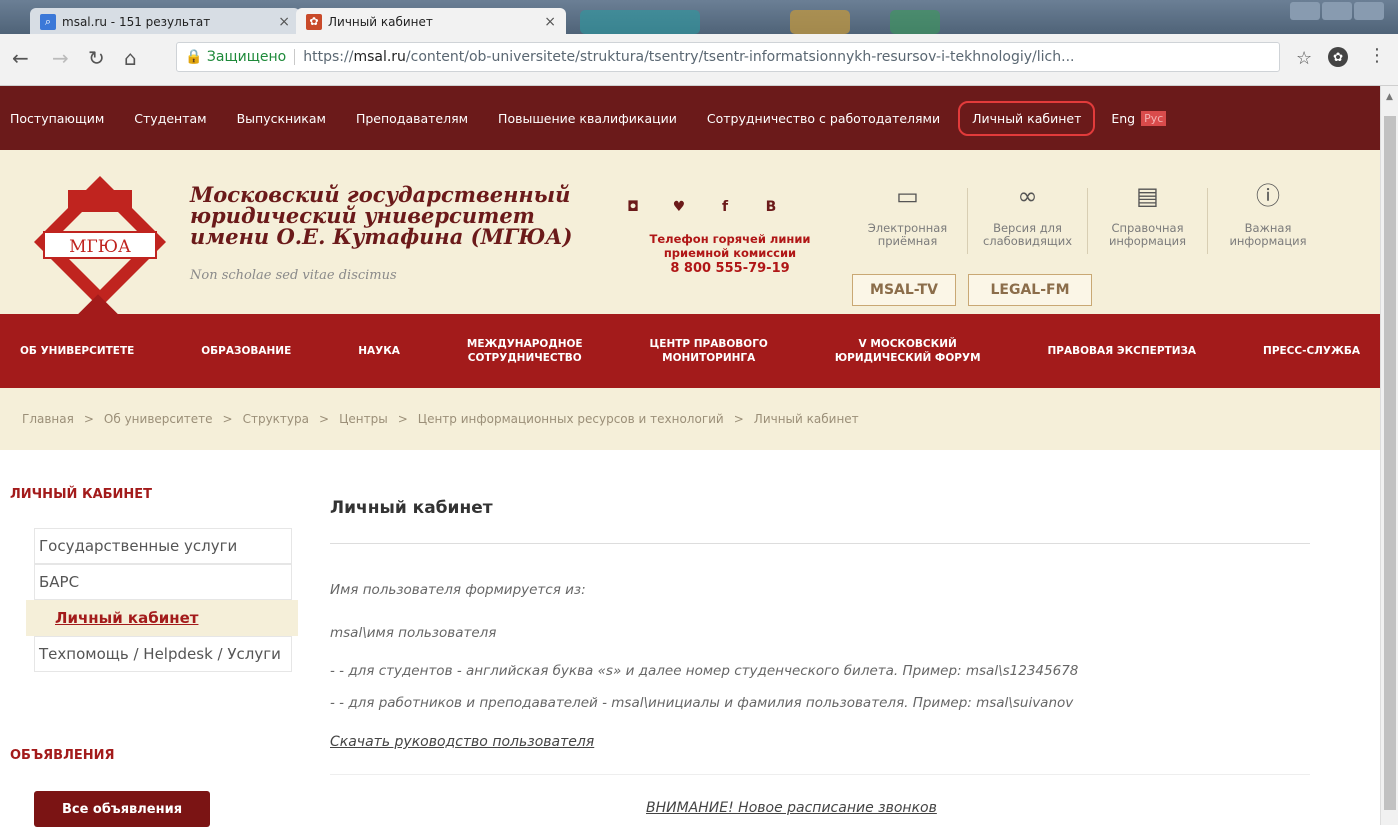 The image size is (1398, 827). Describe the element at coordinates (823, 118) in the screenshot. I see `topnav-employers: Сотрудничество с работодателями` at that location.